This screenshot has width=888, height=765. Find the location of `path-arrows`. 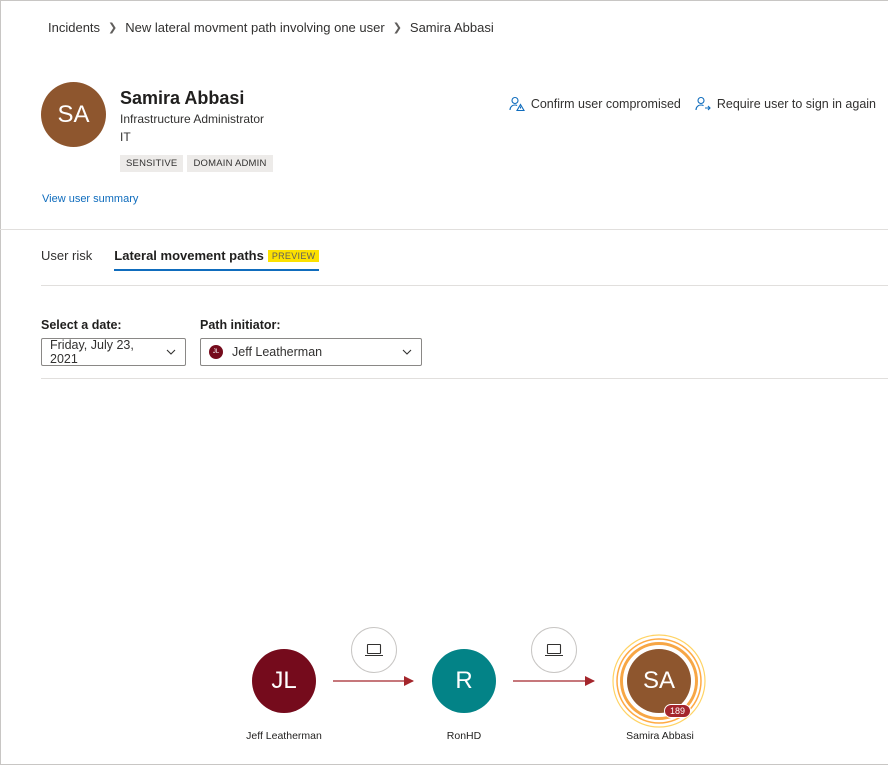

path-arrows is located at coordinates (519, 681).